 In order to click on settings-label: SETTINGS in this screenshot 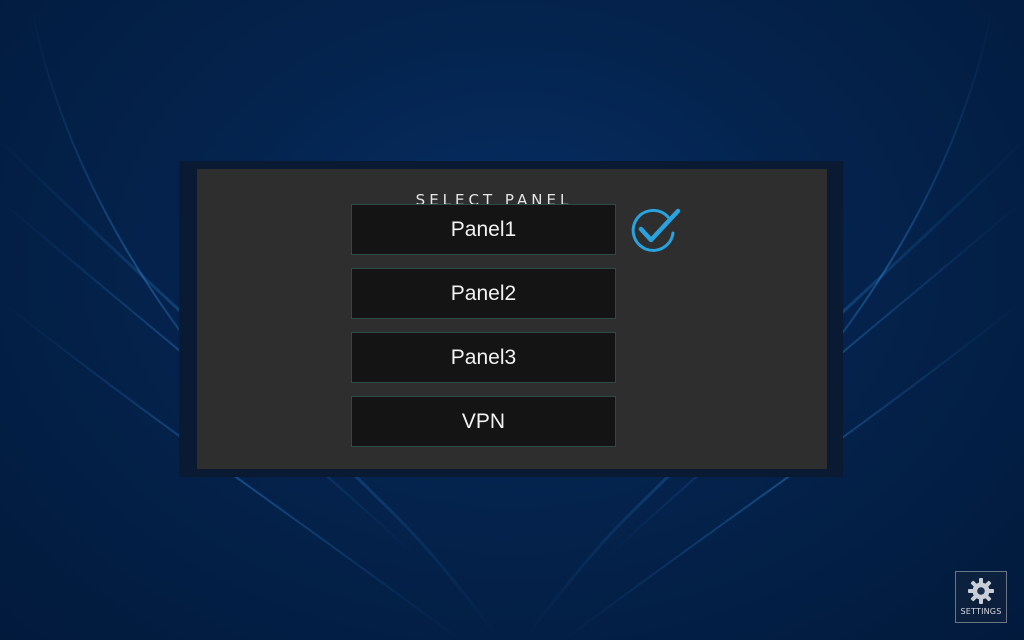, I will do `click(981, 611)`.